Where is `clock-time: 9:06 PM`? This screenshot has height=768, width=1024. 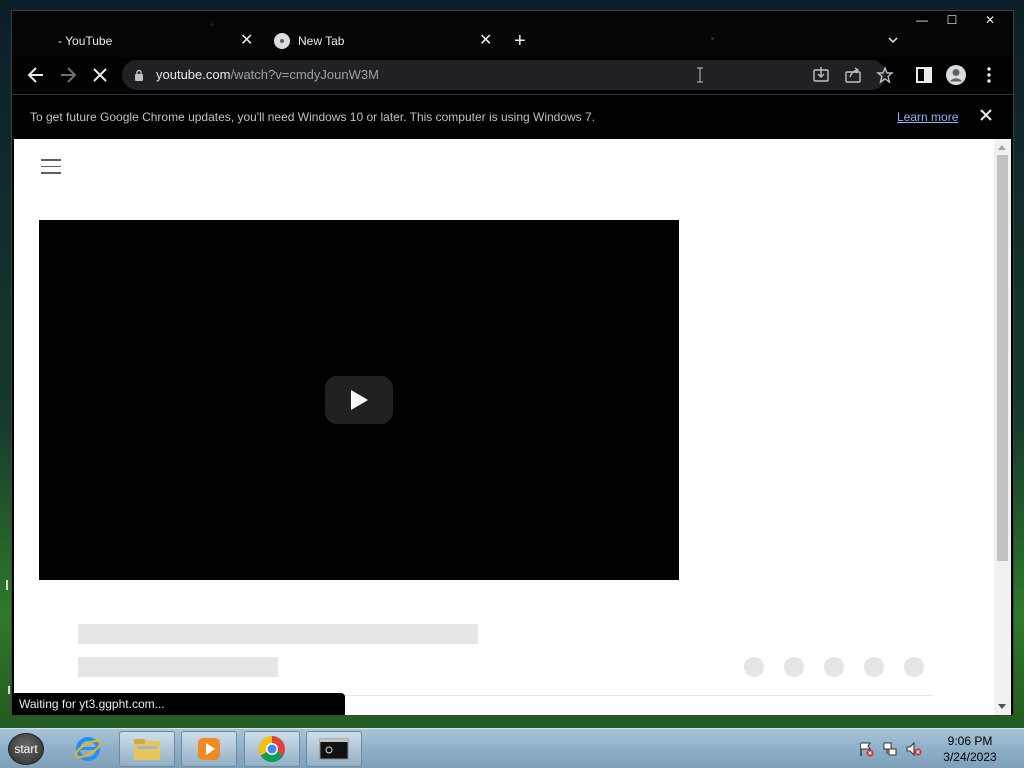 clock-time: 9:06 PM is located at coordinates (970, 741).